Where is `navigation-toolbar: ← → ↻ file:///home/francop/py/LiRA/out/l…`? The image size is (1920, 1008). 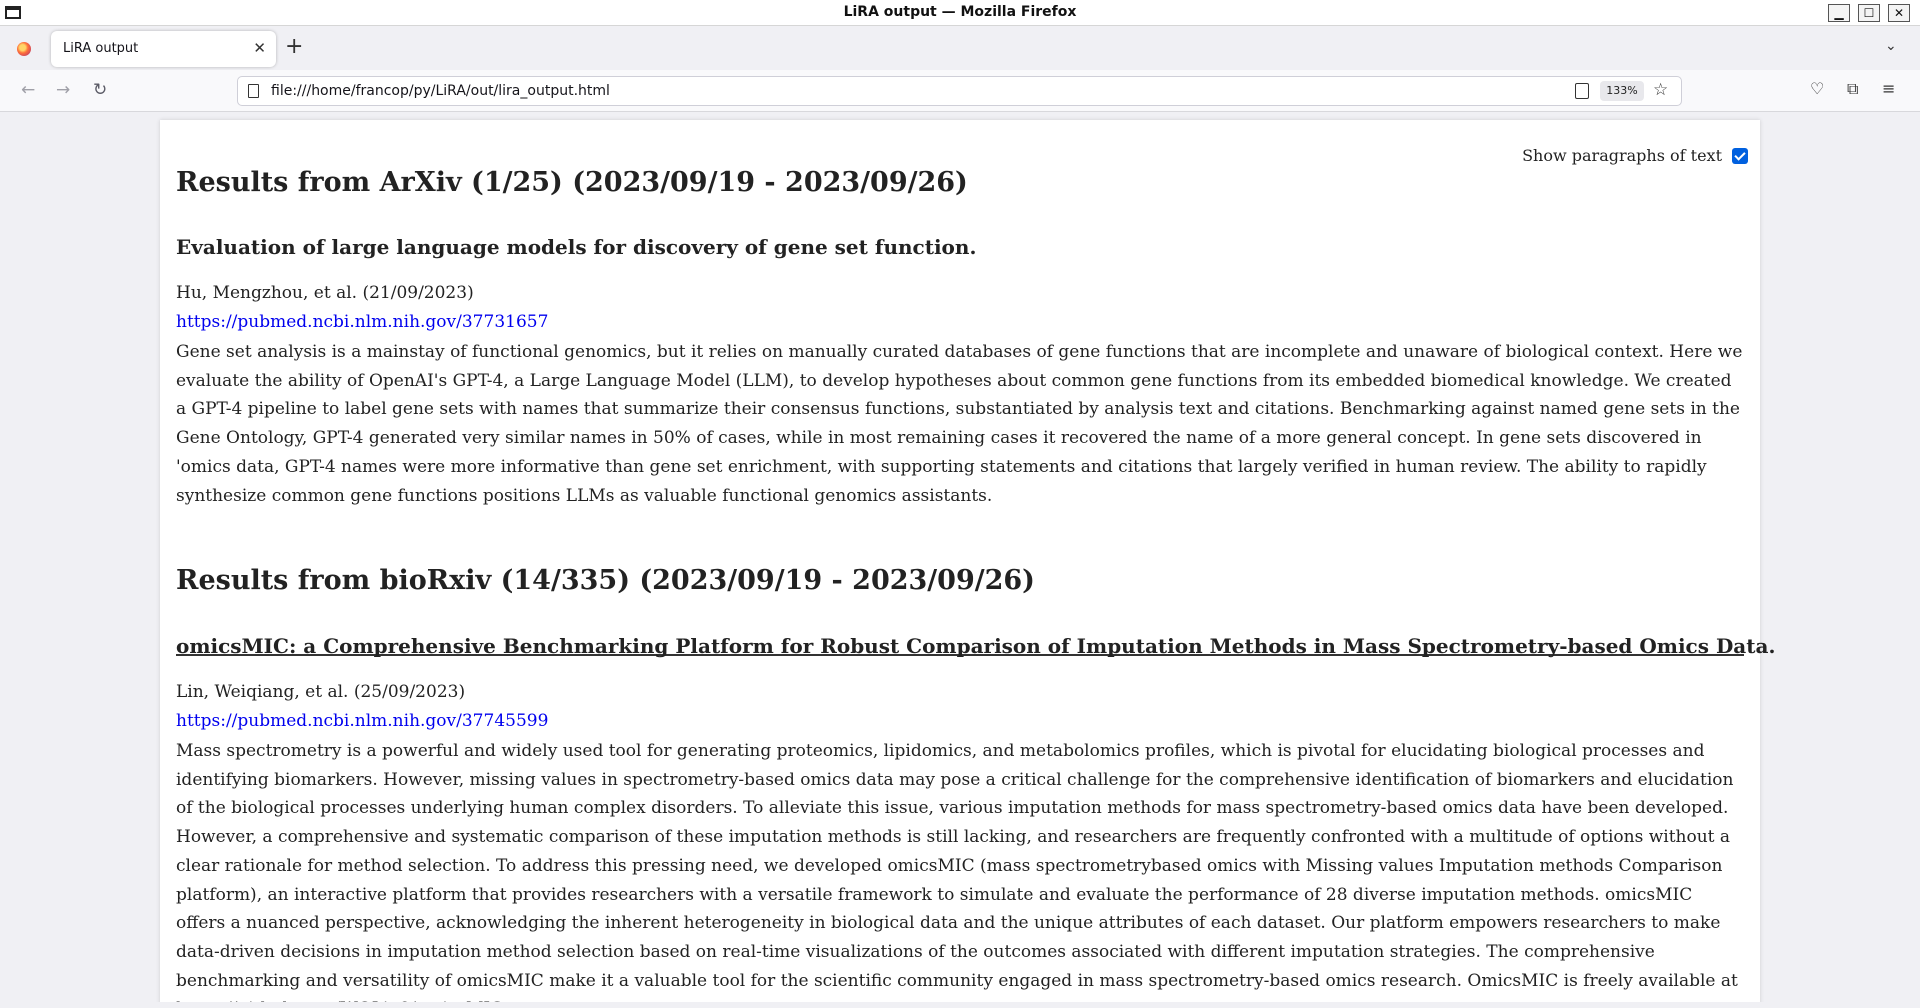
navigation-toolbar: ← → ↻ file:///home/francop/py/LiRA/out/l… is located at coordinates (960, 91).